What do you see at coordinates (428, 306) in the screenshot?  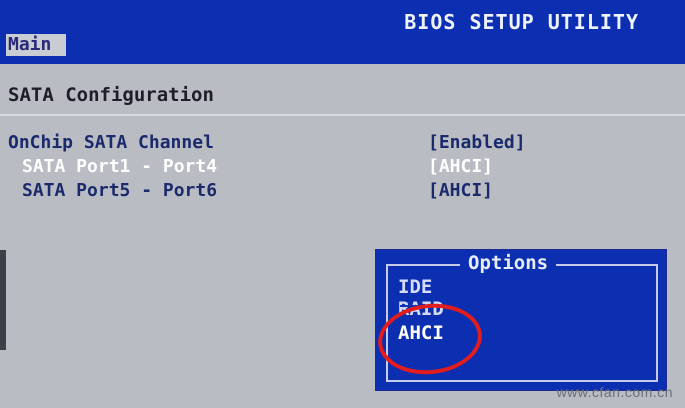 I see `raid-overlap-mask` at bounding box center [428, 306].